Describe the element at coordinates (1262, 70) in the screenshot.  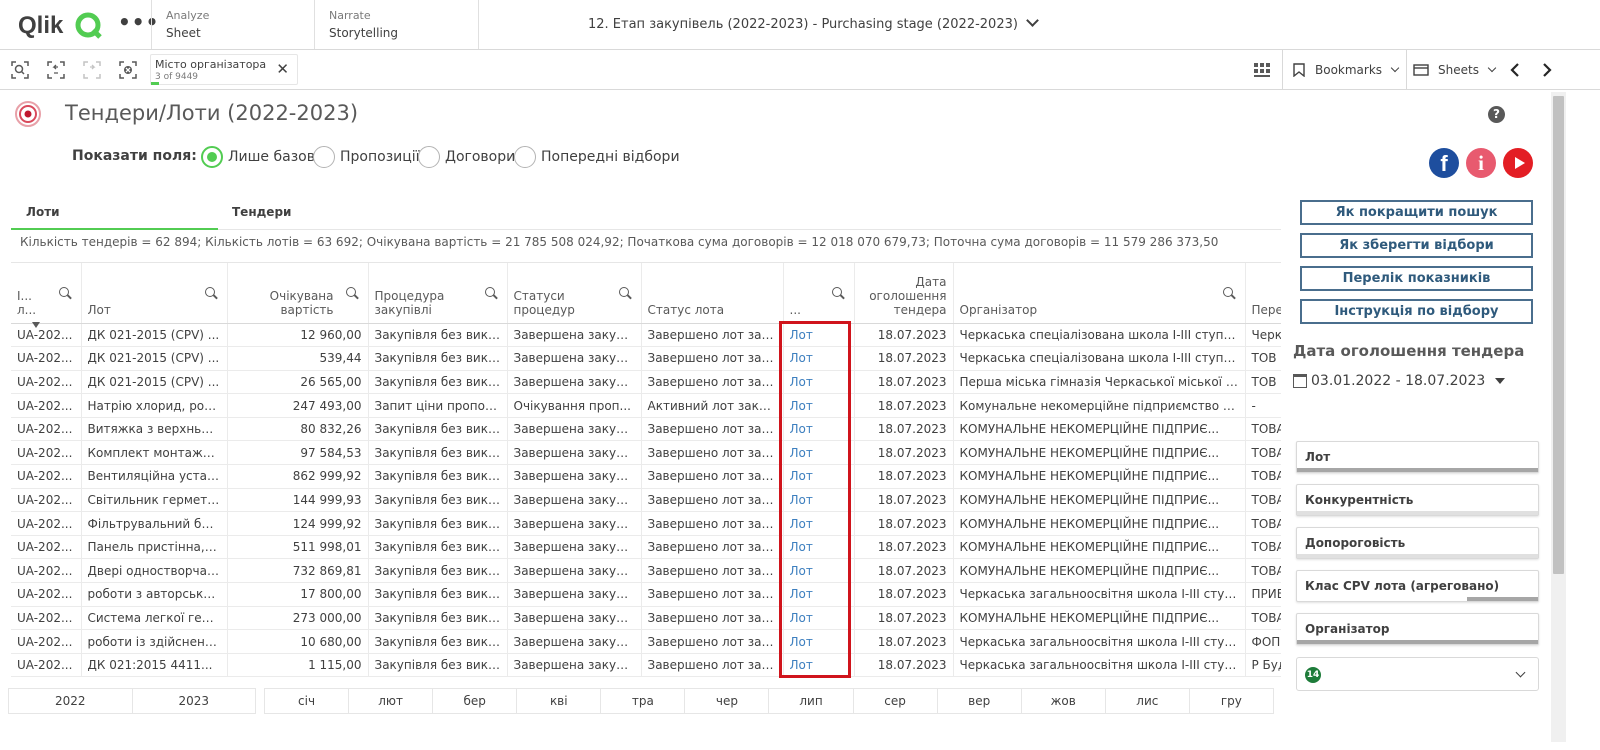
I see `grid-view-icon` at that location.